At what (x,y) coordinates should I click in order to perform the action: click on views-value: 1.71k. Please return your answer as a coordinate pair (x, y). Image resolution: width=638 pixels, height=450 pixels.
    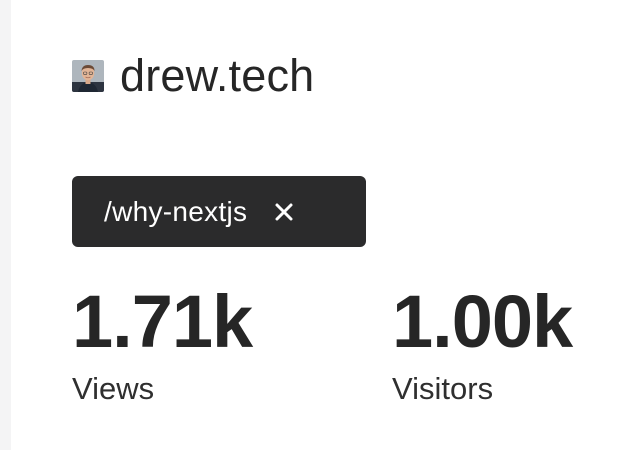
    Looking at the image, I should click on (162, 321).